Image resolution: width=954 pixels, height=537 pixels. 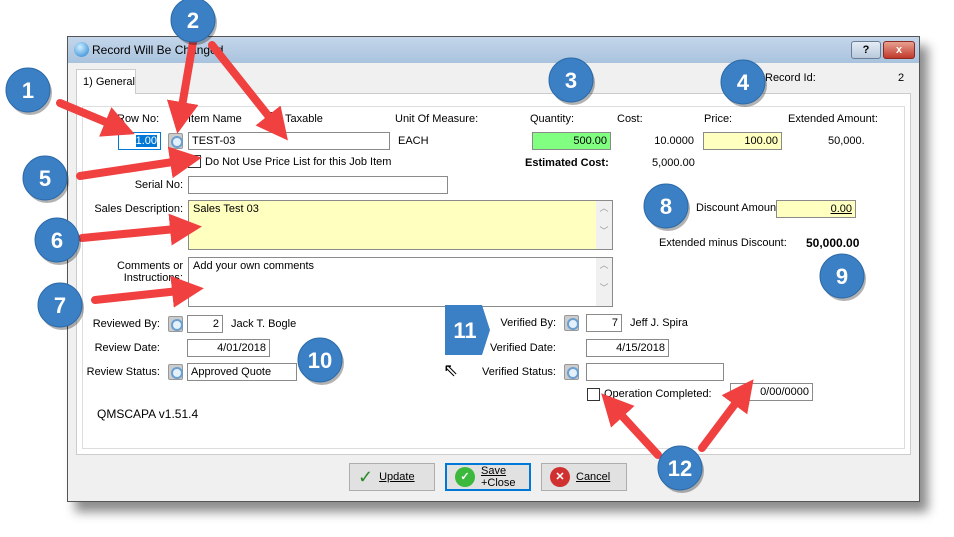 What do you see at coordinates (743, 82) in the screenshot?
I see `annotation-number: 4` at bounding box center [743, 82].